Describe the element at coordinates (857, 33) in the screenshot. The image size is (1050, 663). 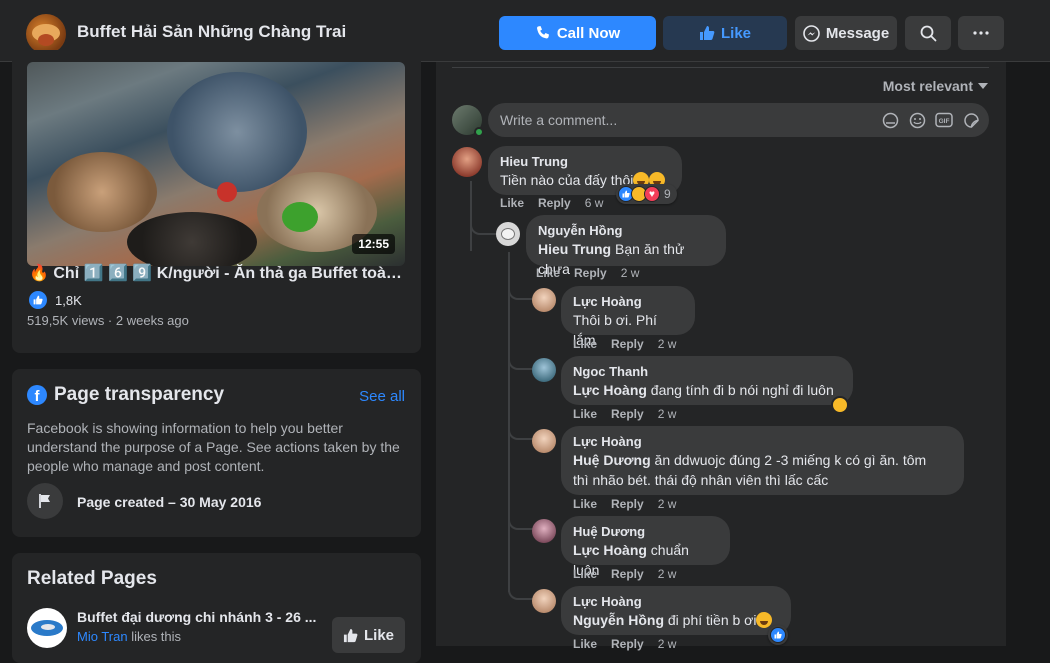
I see `message-label: Message` at that location.